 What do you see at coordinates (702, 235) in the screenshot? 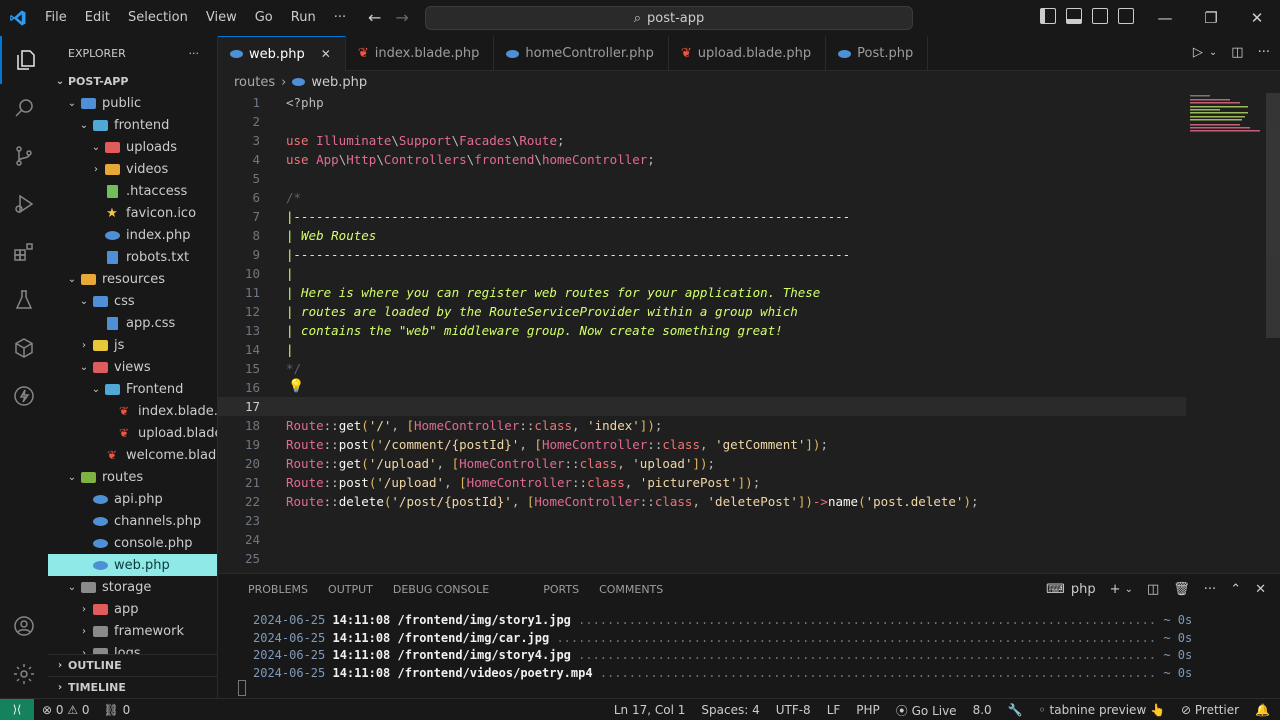
I see `code-line: 8 | Web Routes` at bounding box center [702, 235].